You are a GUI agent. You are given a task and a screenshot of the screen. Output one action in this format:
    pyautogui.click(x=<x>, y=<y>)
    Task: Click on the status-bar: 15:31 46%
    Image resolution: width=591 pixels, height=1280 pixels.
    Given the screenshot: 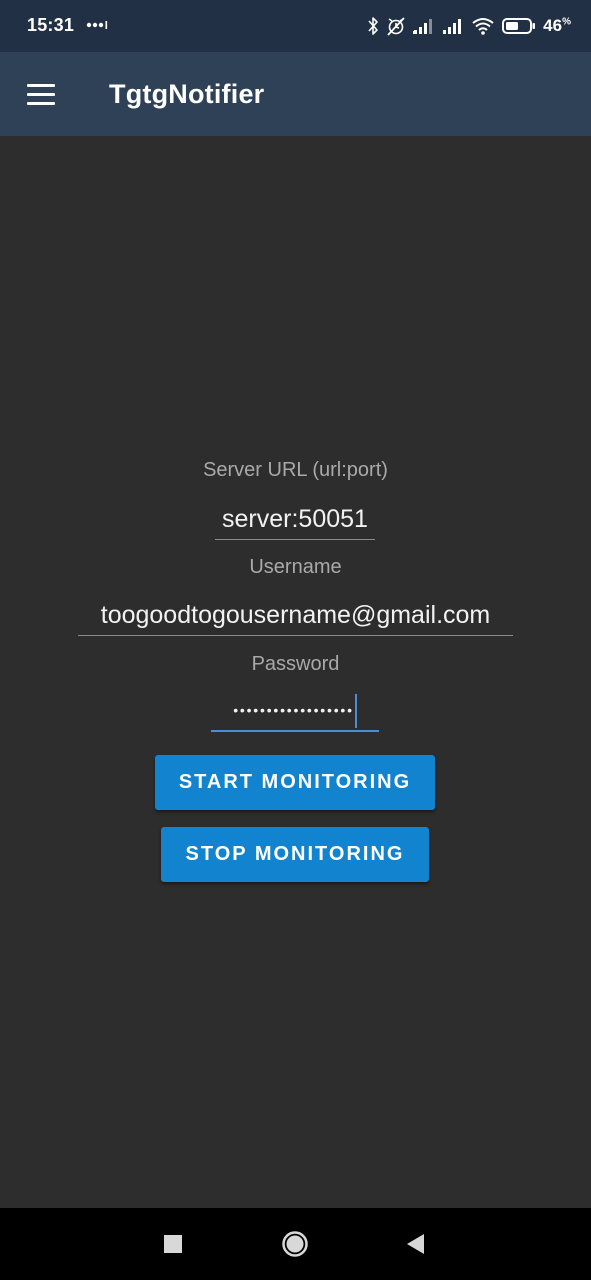 What is the action you would take?
    pyautogui.click(x=295, y=26)
    